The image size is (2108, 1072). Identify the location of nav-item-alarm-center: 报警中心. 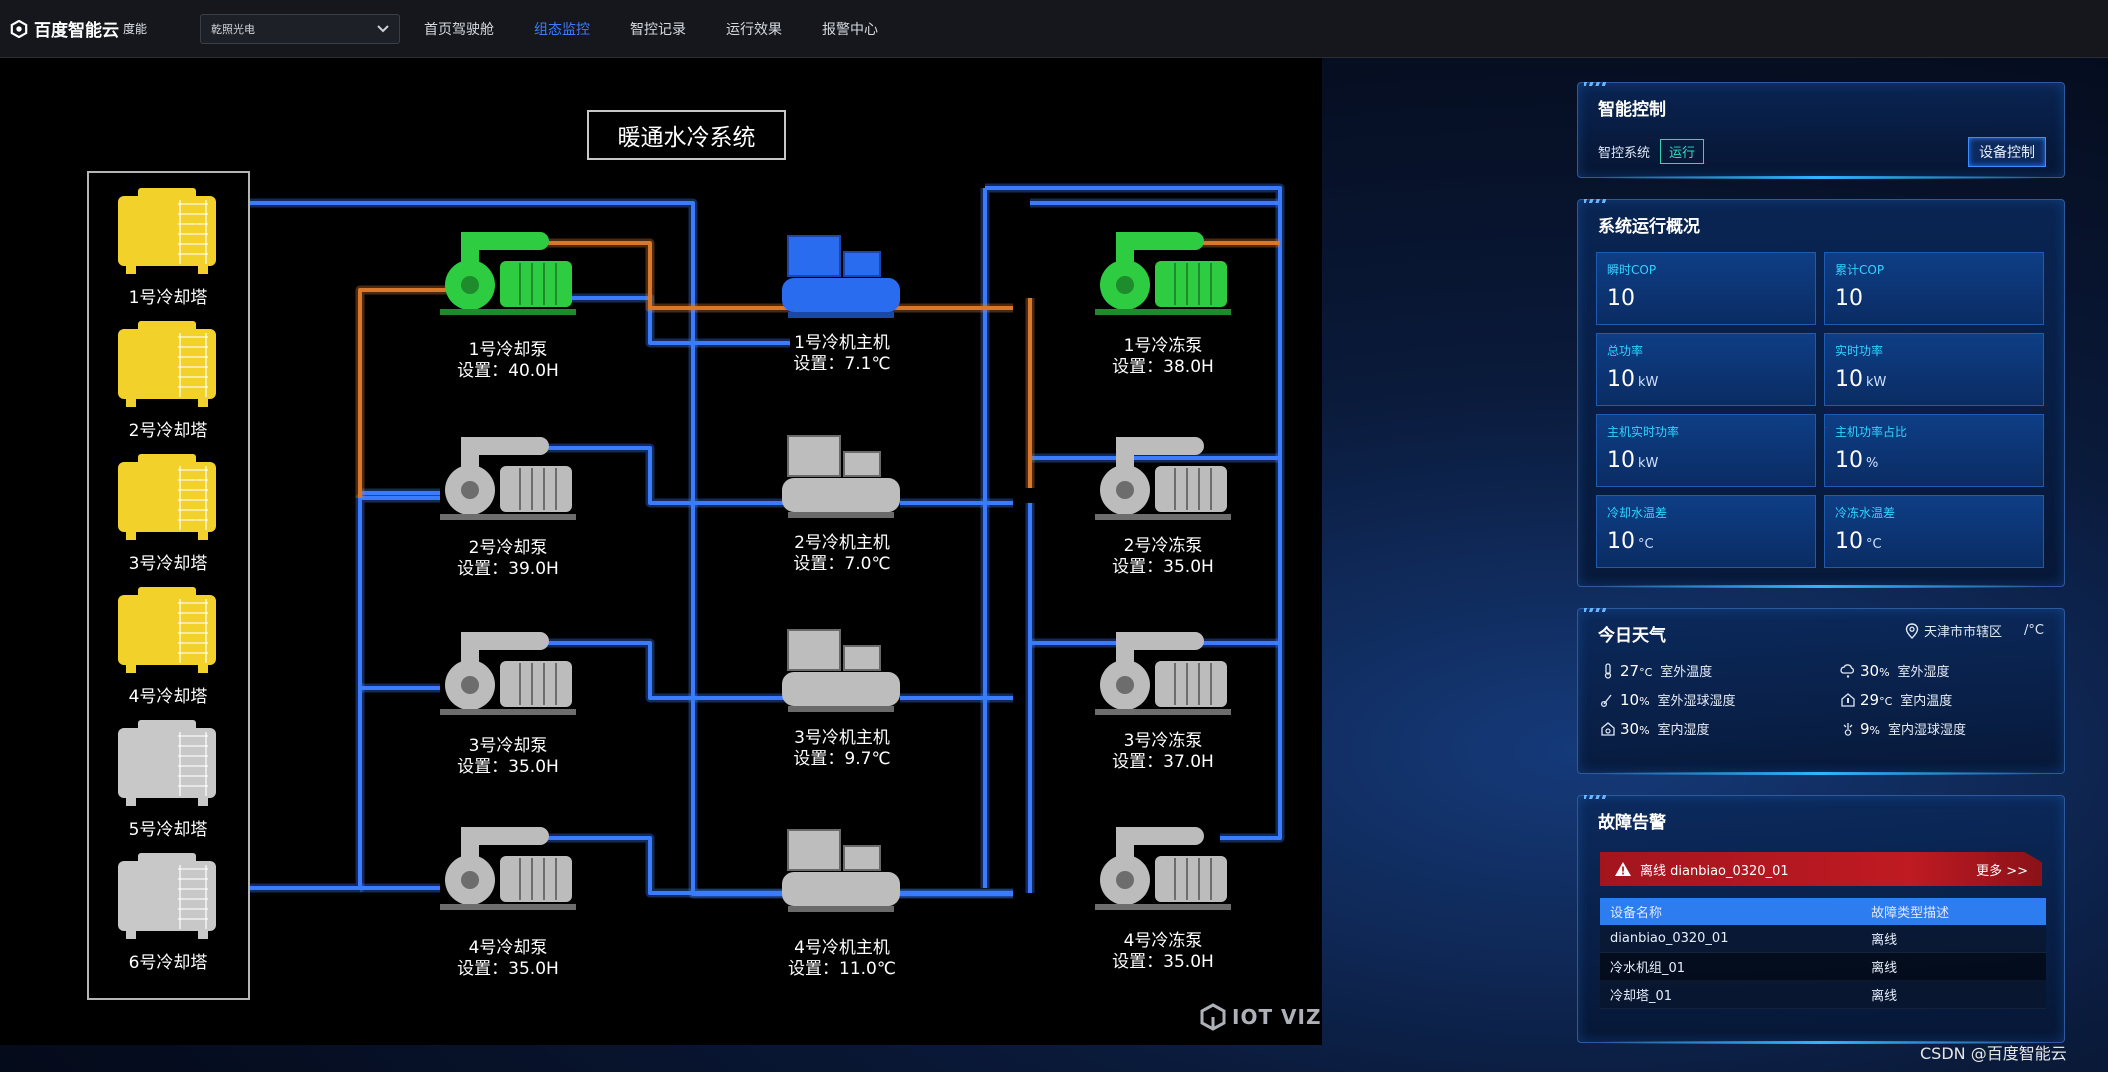
(850, 29).